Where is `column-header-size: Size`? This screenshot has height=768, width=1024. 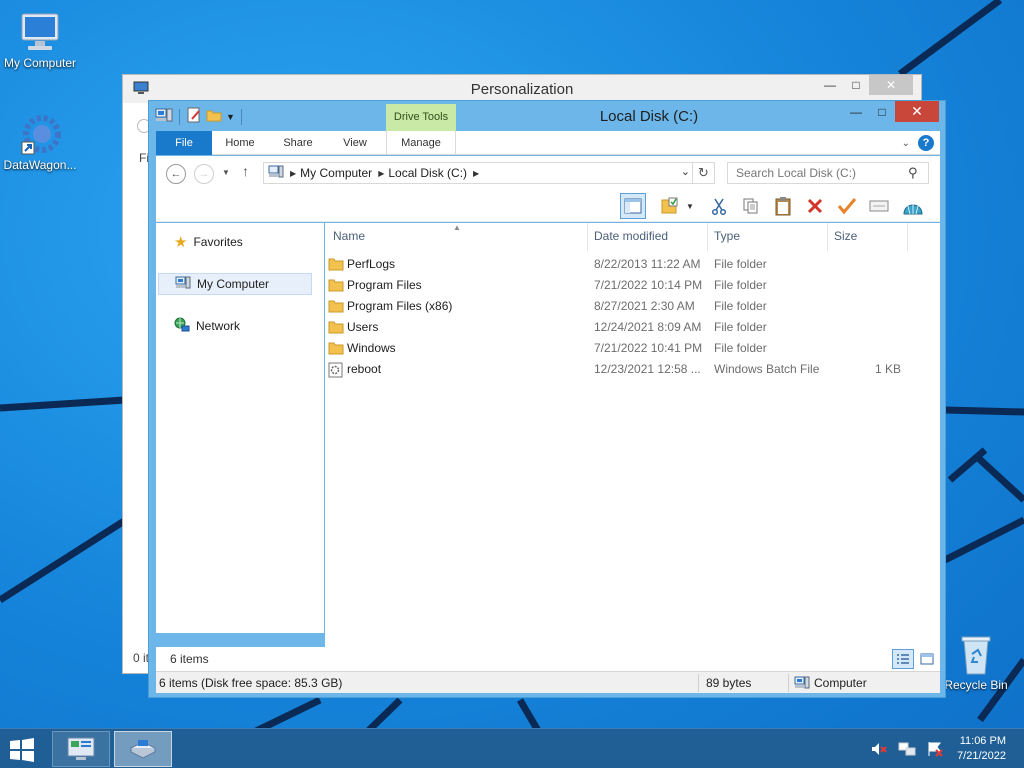
column-header-size: Size is located at coordinates (845, 236).